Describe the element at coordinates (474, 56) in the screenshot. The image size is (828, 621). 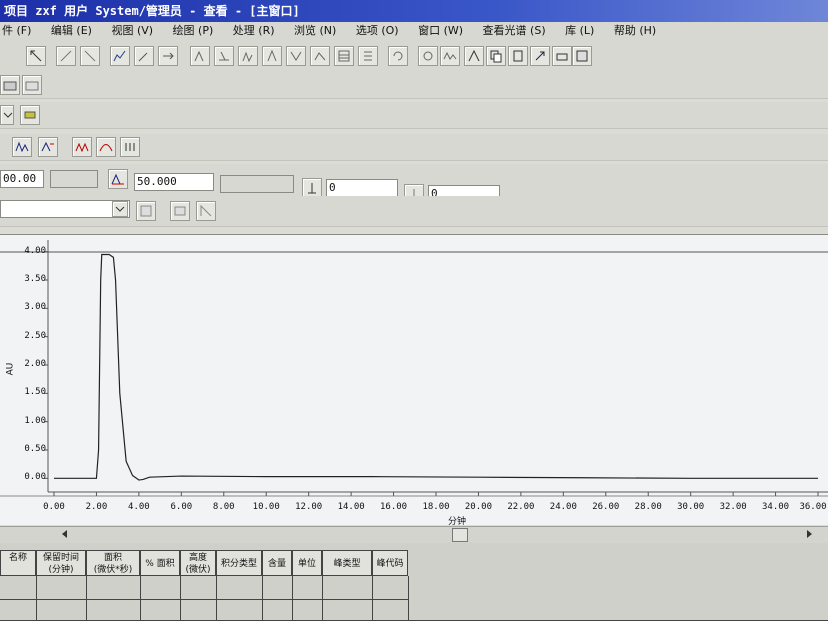
I see `peak-shape-icon` at that location.